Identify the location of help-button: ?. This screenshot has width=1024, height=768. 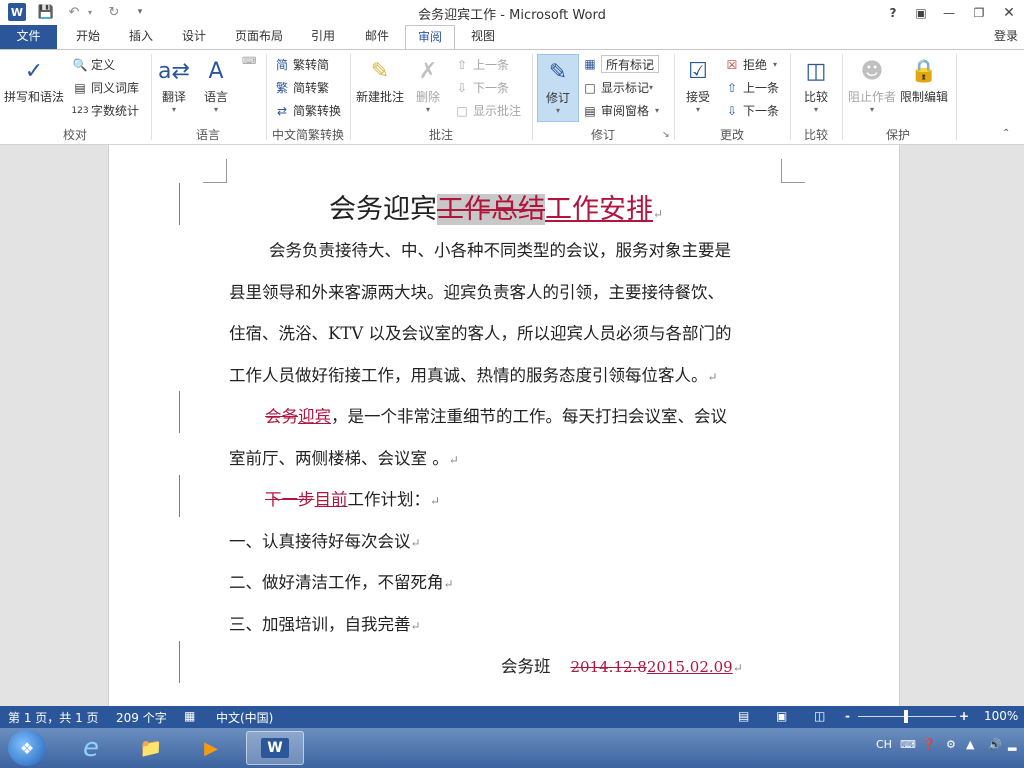
(893, 12).